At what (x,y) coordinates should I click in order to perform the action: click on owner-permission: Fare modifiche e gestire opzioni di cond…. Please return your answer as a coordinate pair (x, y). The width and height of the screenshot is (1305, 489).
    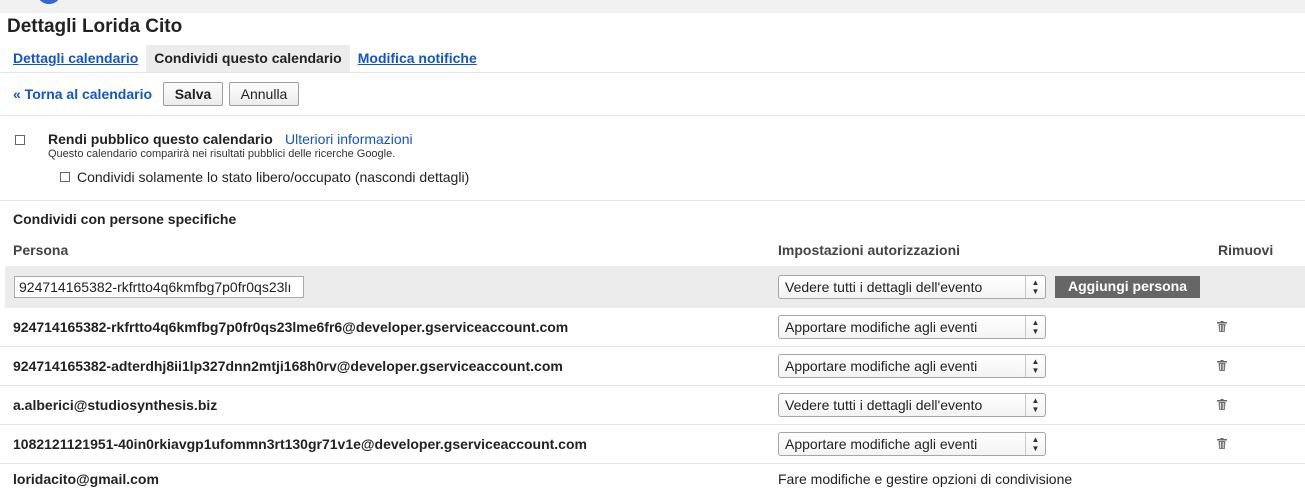
    Looking at the image, I should click on (925, 479).